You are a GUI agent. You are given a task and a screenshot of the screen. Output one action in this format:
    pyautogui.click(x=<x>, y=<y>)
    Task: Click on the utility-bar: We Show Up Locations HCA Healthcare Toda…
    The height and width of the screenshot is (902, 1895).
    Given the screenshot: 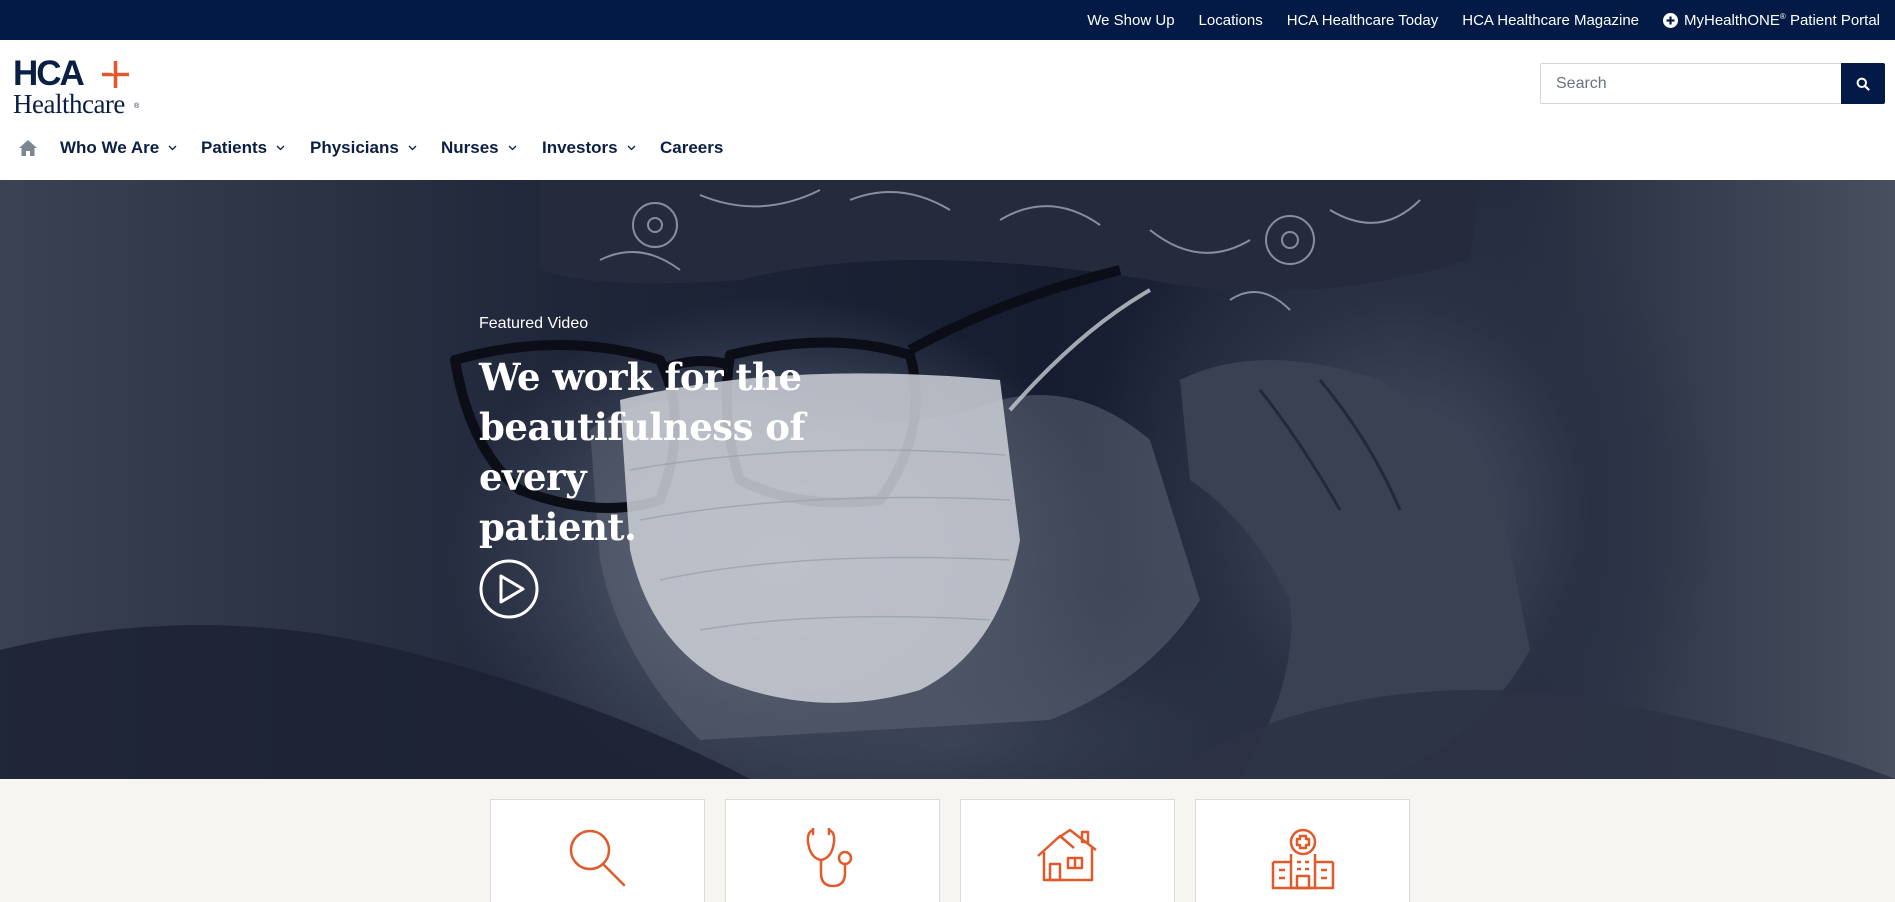 What is the action you would take?
    pyautogui.click(x=947, y=20)
    